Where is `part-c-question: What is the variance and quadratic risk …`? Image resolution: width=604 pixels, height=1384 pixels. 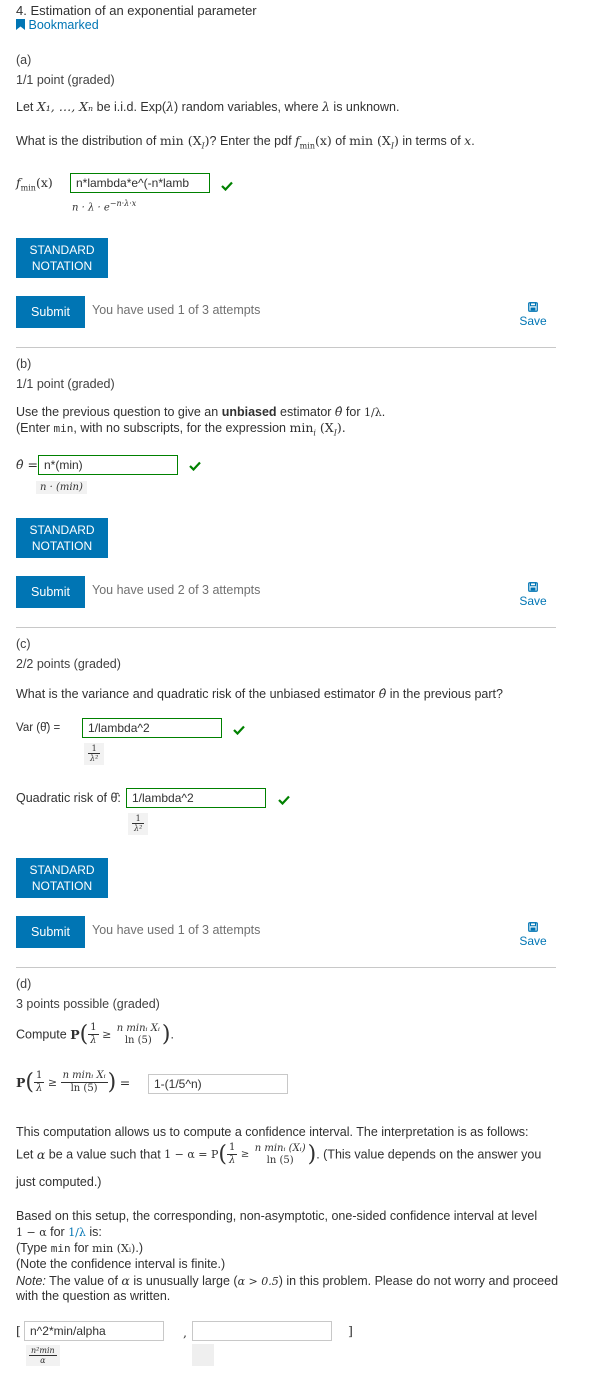 part-c-question: What is the variance and quadratic risk … is located at coordinates (259, 693).